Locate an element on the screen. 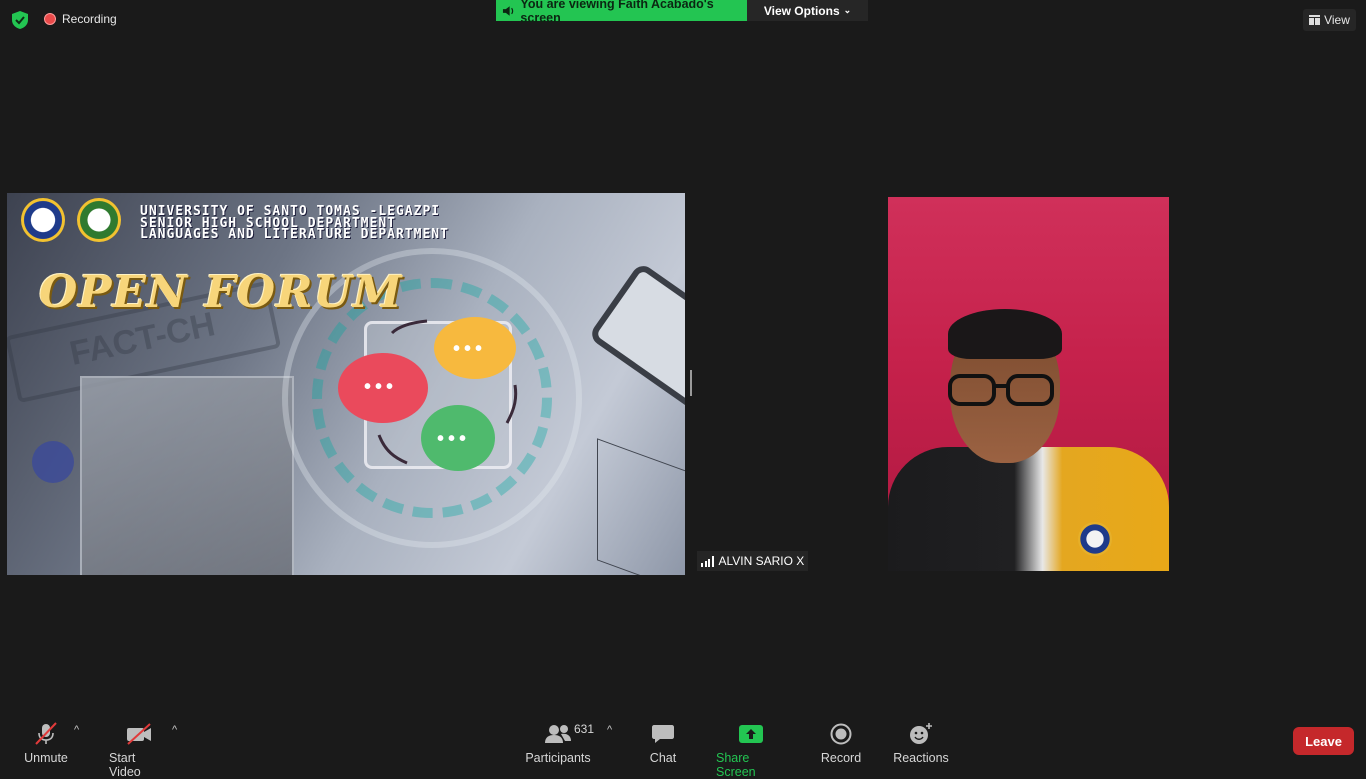 This screenshot has height=779, width=1366. unmute-label: Unmute is located at coordinates (46, 758).